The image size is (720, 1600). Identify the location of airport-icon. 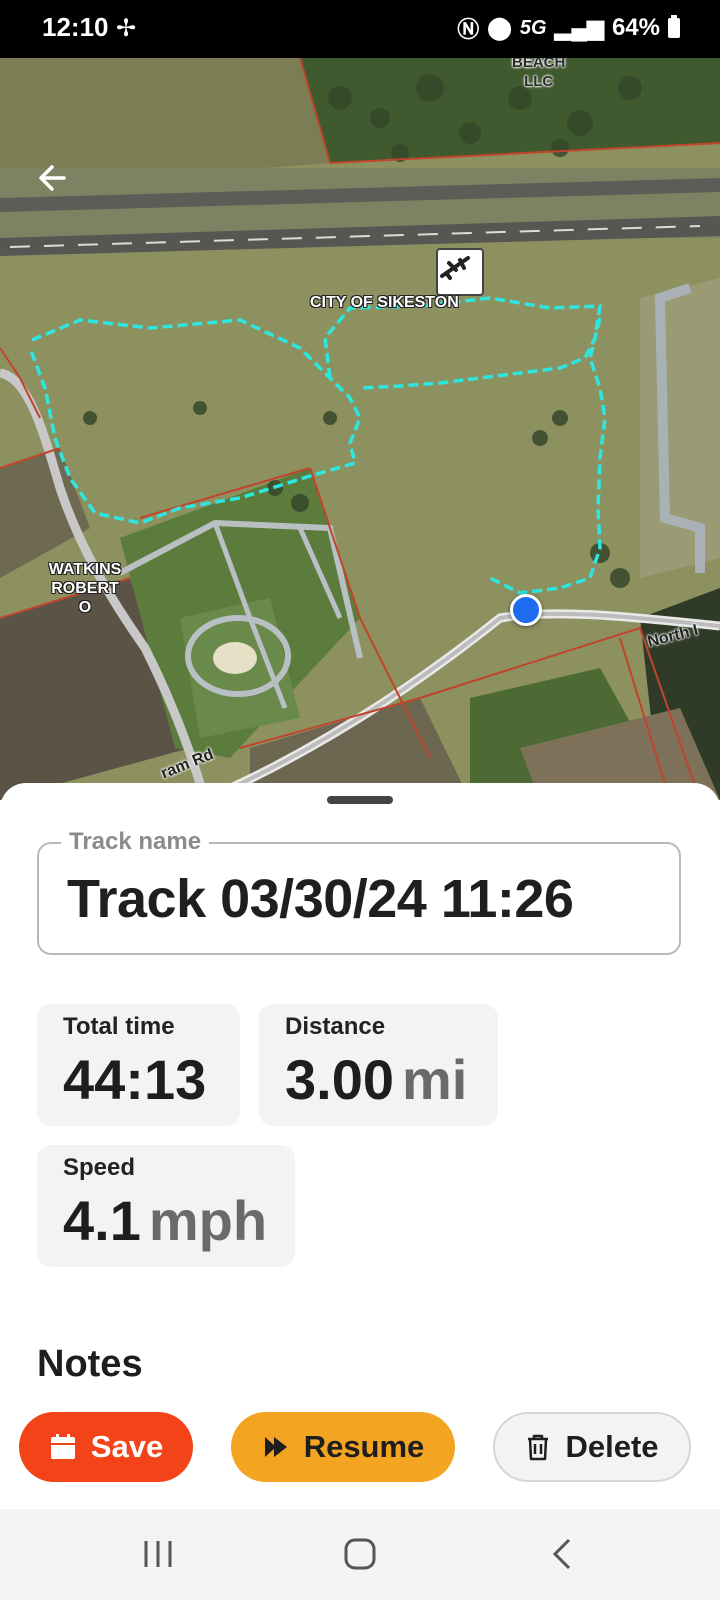
(460, 272).